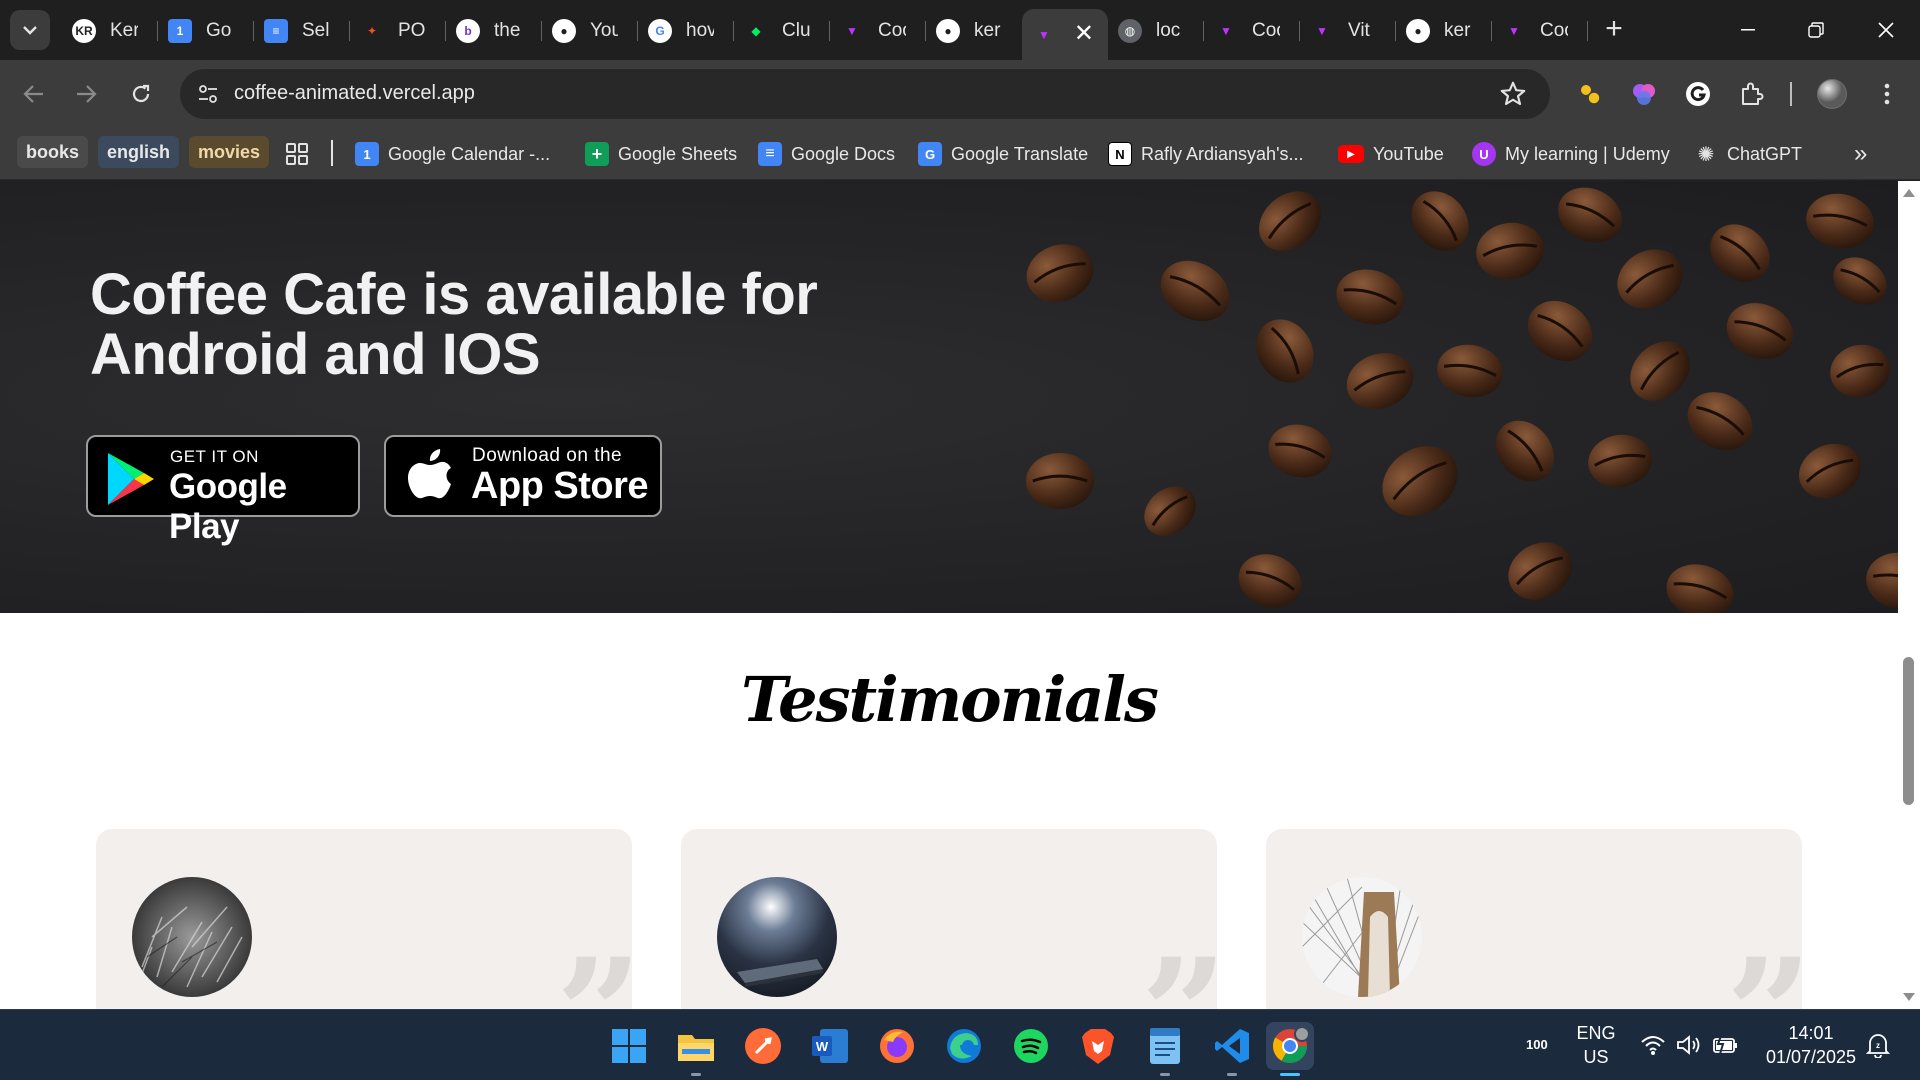  What do you see at coordinates (763, 1046) in the screenshot?
I see `postman-button` at bounding box center [763, 1046].